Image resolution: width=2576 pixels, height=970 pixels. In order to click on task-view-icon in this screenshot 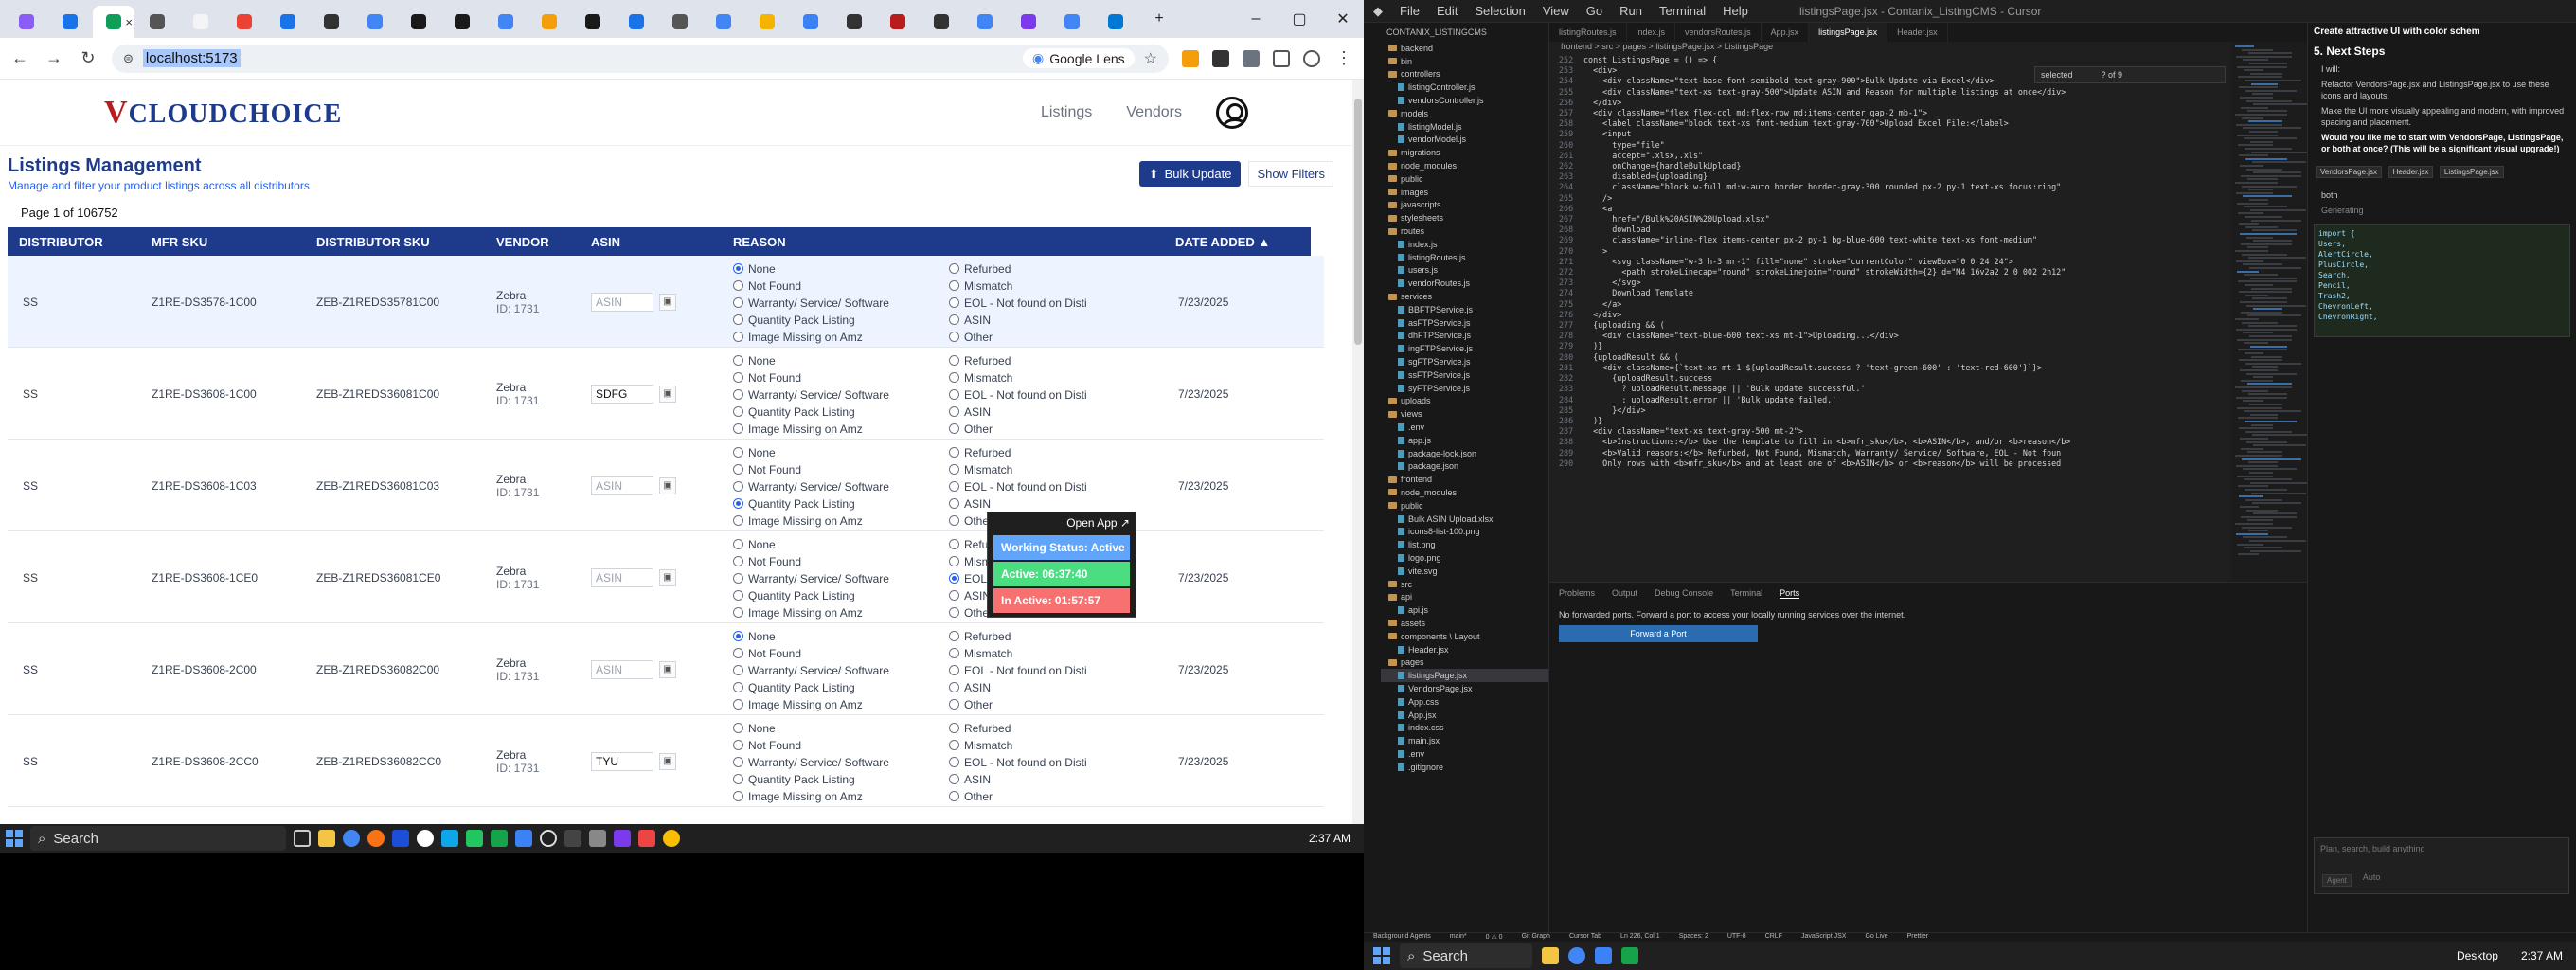, I will do `click(302, 838)`.